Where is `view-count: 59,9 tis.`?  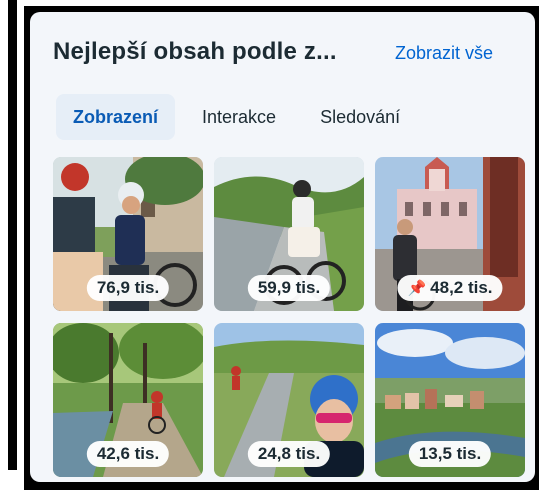
view-count: 59,9 tis. is located at coordinates (289, 287).